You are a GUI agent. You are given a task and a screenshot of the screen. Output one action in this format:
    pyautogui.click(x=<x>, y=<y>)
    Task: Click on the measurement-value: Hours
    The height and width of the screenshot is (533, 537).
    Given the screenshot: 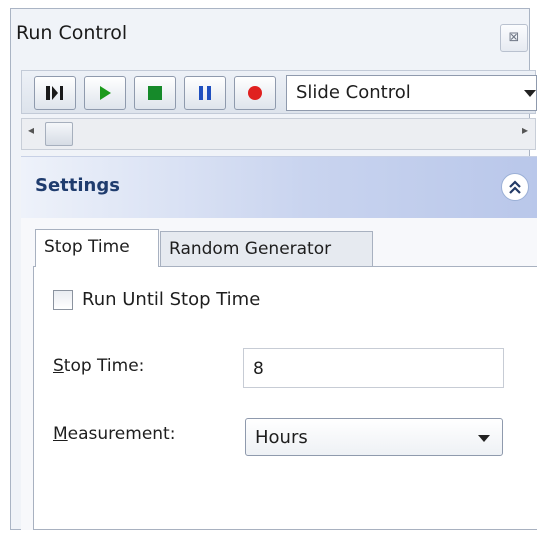 What is the action you would take?
    pyautogui.click(x=281, y=437)
    